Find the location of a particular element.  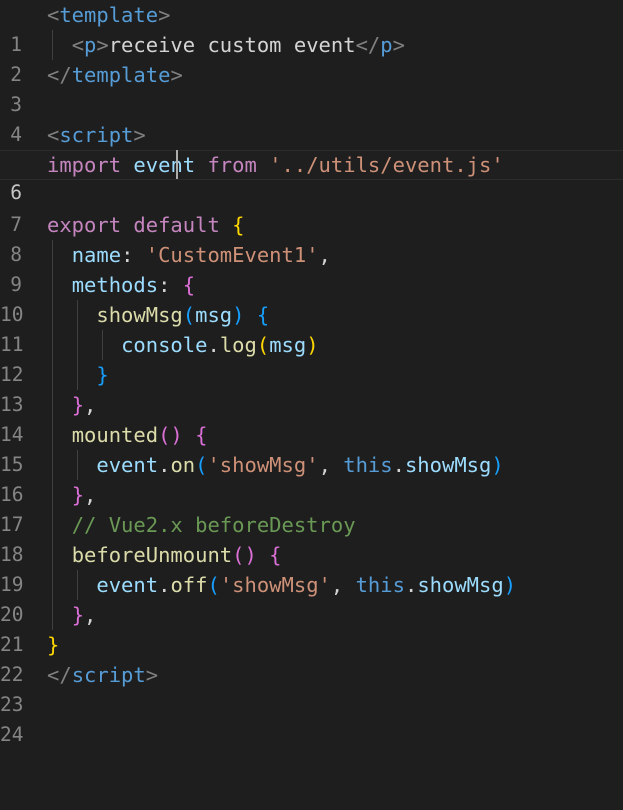

code-line: 4 is located at coordinates (311, 118).